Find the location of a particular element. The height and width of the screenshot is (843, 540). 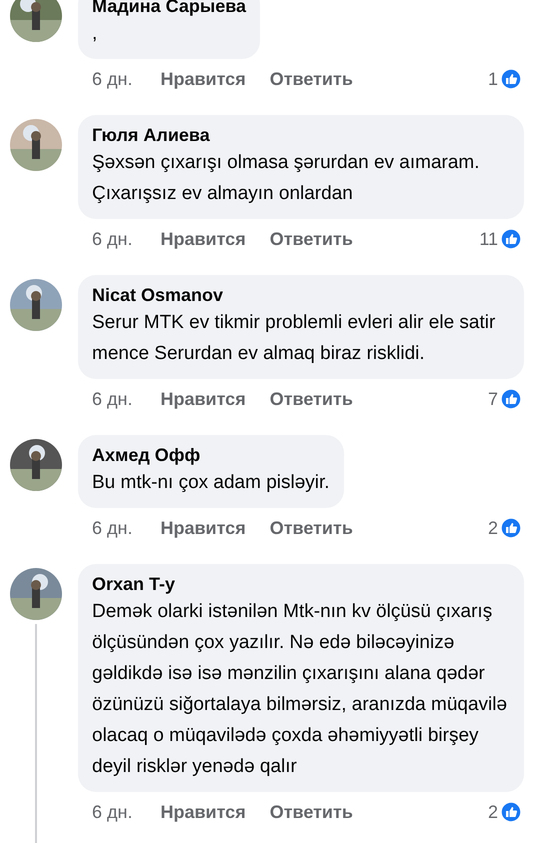

commenter-name: Nicat Osmanov is located at coordinates (301, 295).